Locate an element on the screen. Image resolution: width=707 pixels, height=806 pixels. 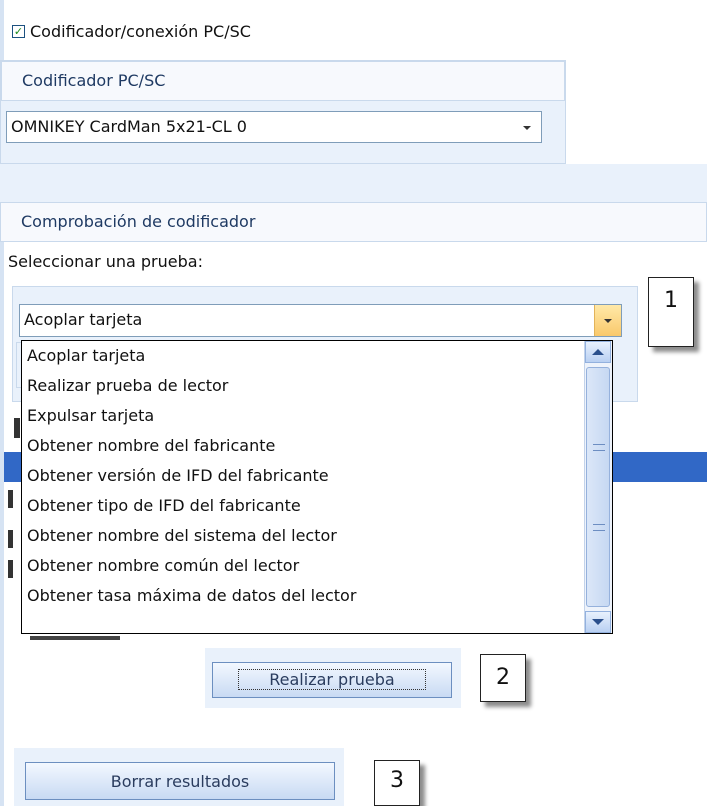
run-test-button: Realizar prueba is located at coordinates (332, 680).